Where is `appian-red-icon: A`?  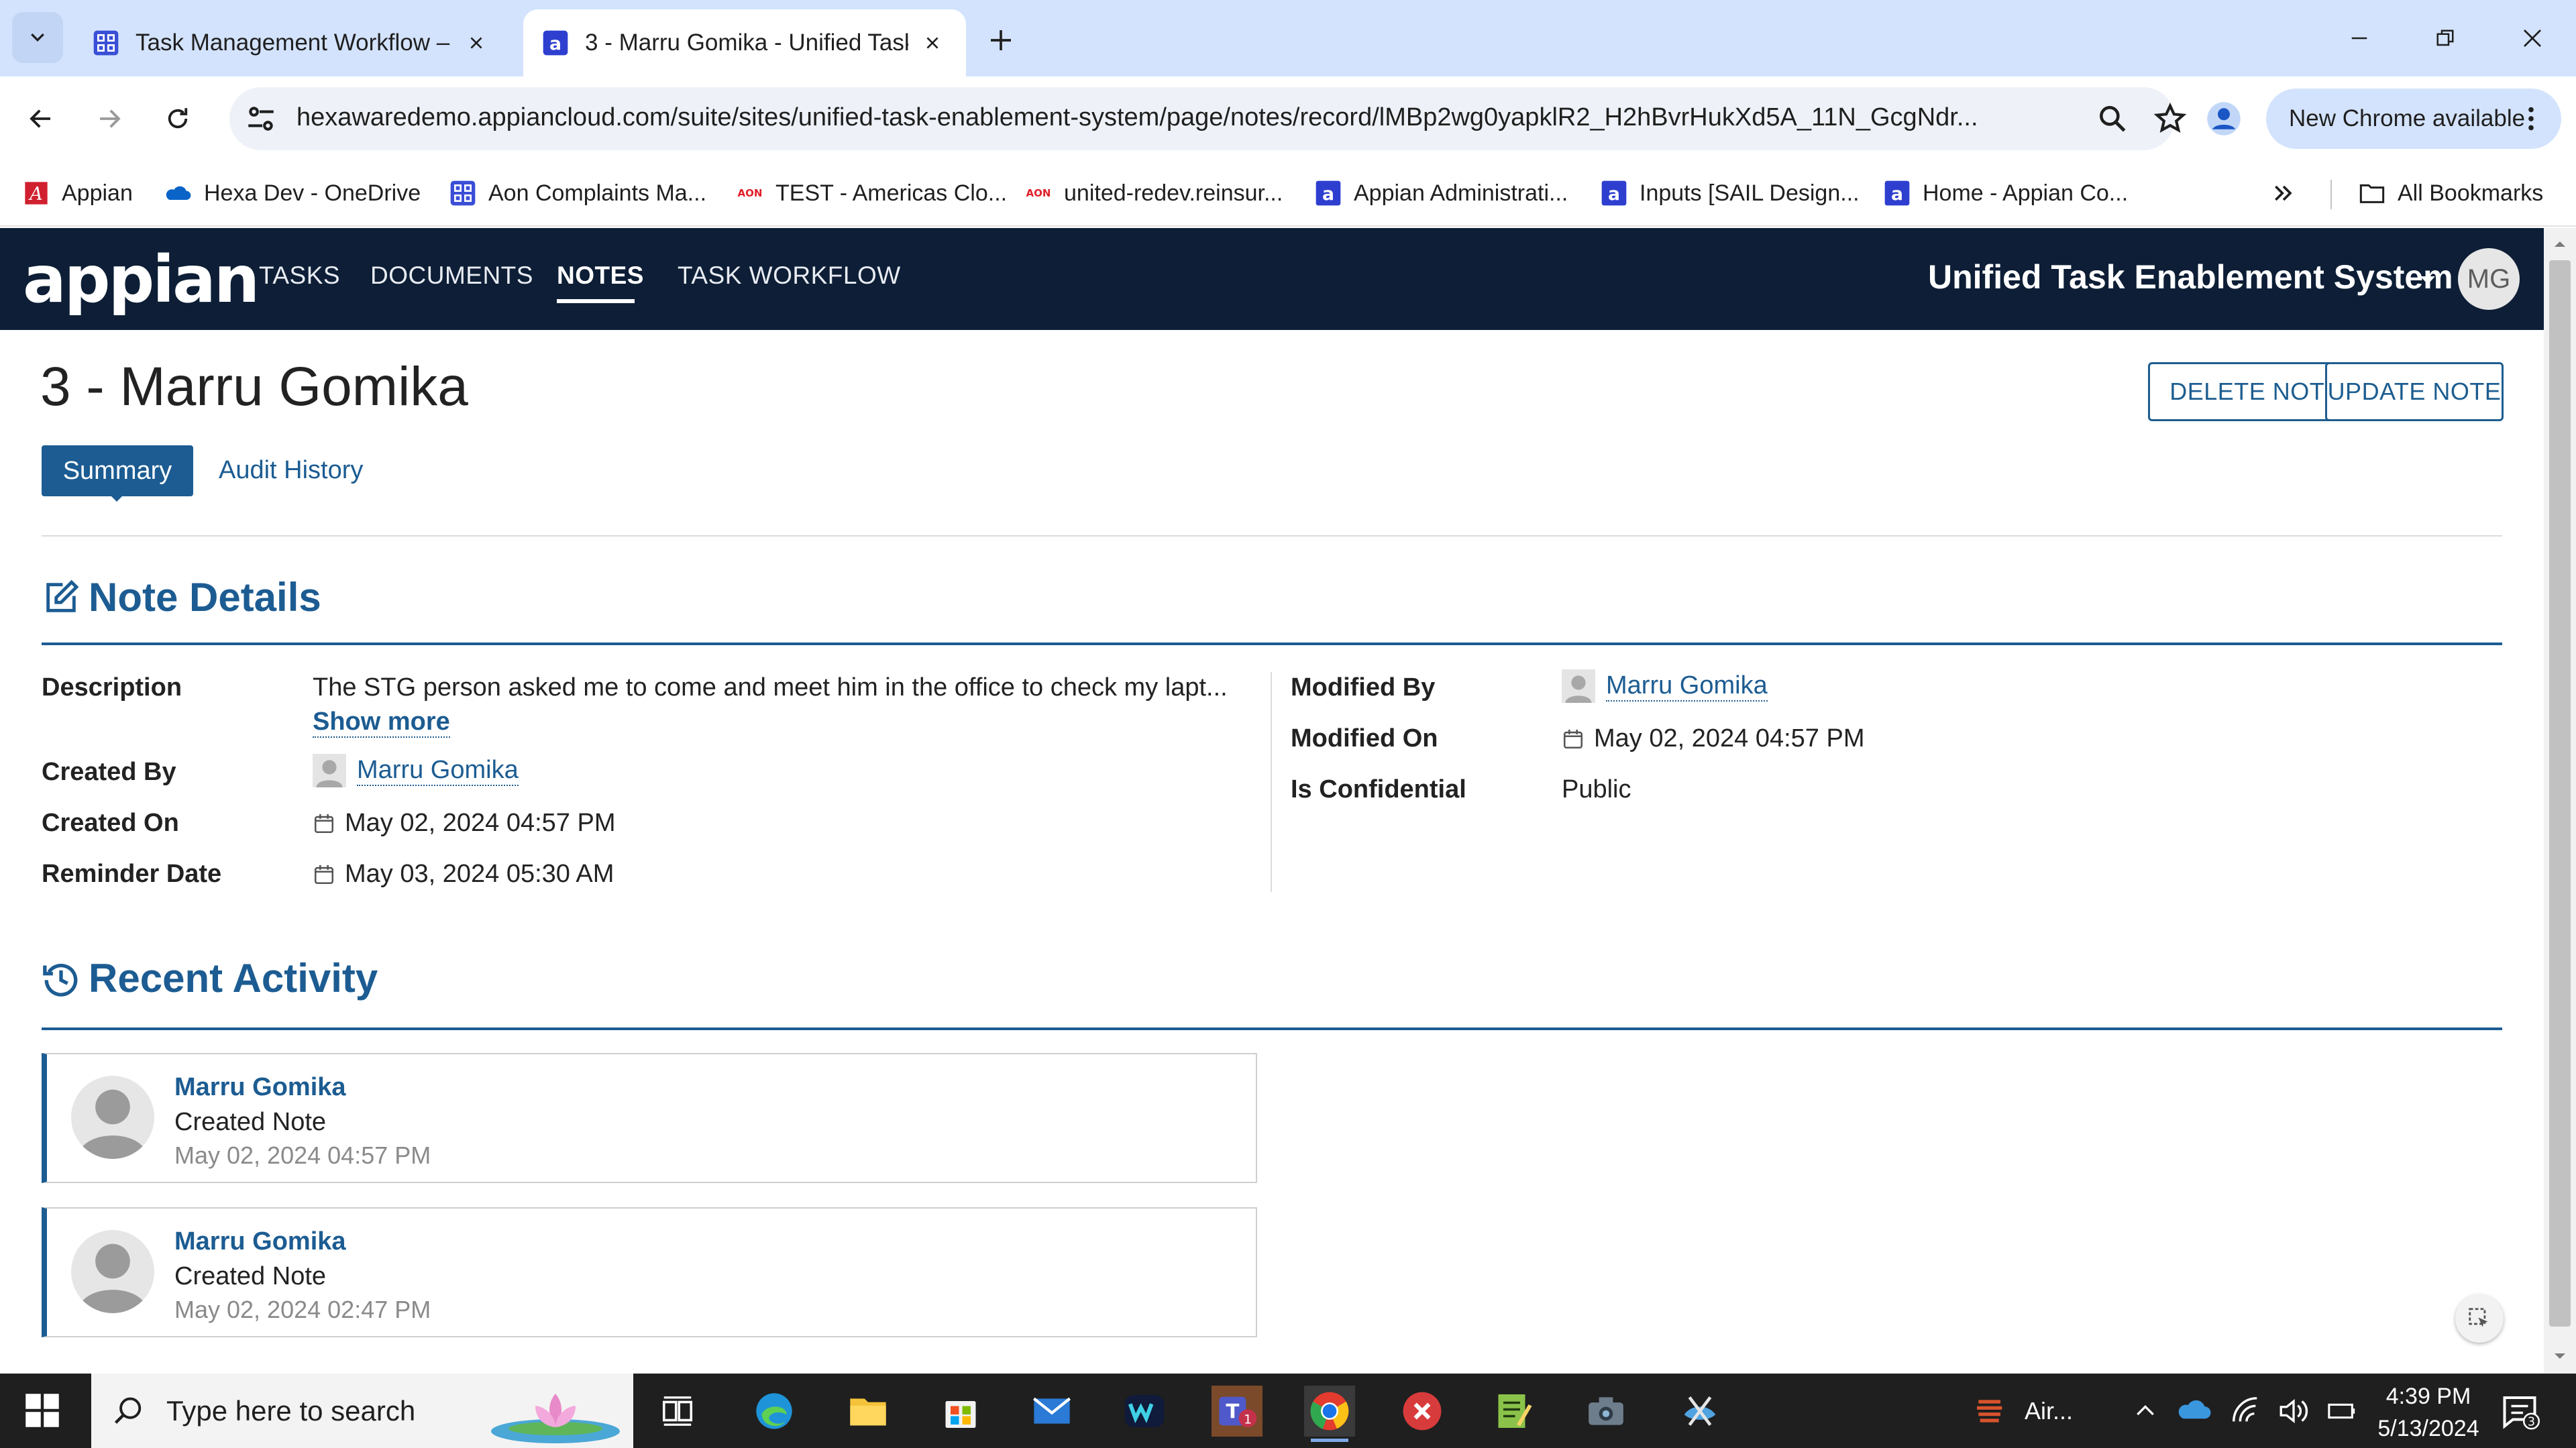 appian-red-icon: A is located at coordinates (36, 193).